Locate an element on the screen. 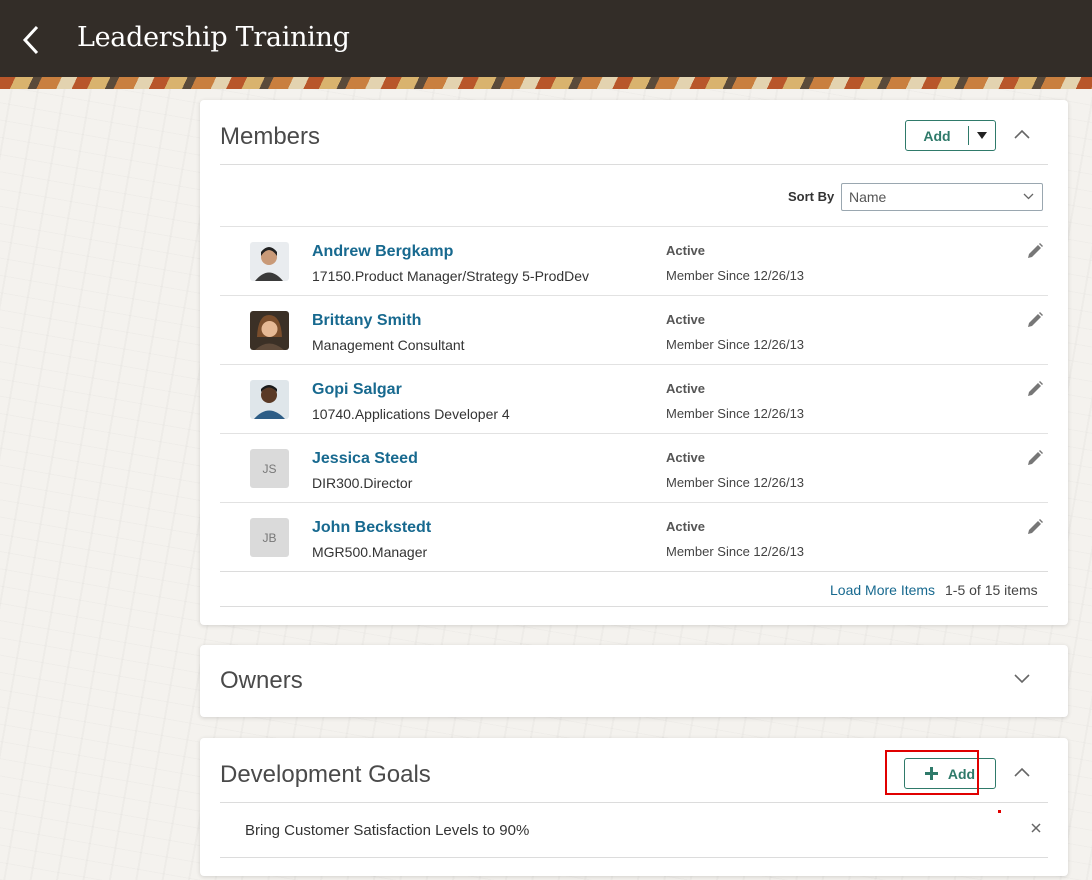 This screenshot has height=880, width=1092. owners-expand-button is located at coordinates (1022, 679).